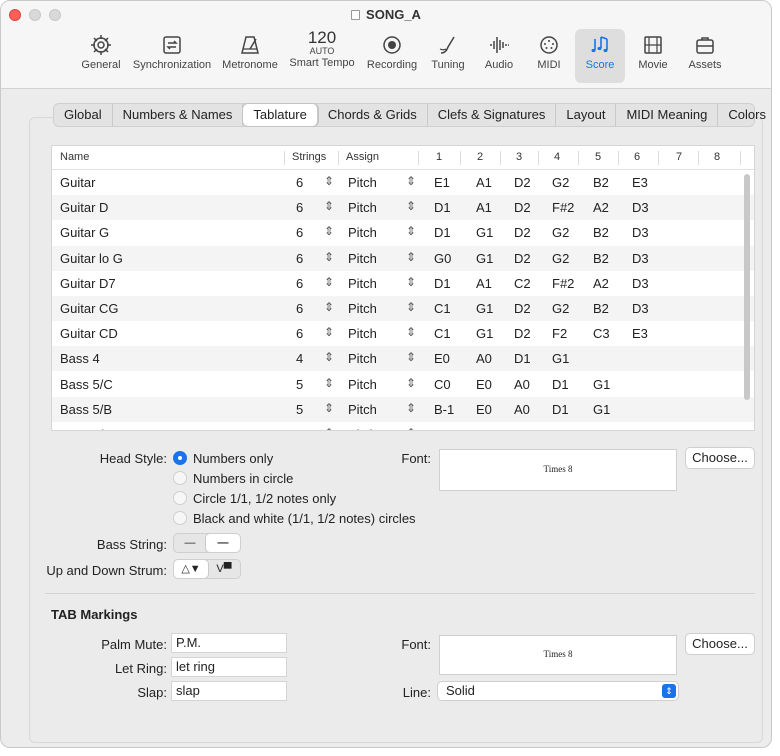  What do you see at coordinates (373, 115) in the screenshot?
I see `tab-chords-grids: Chords & Grids` at bounding box center [373, 115].